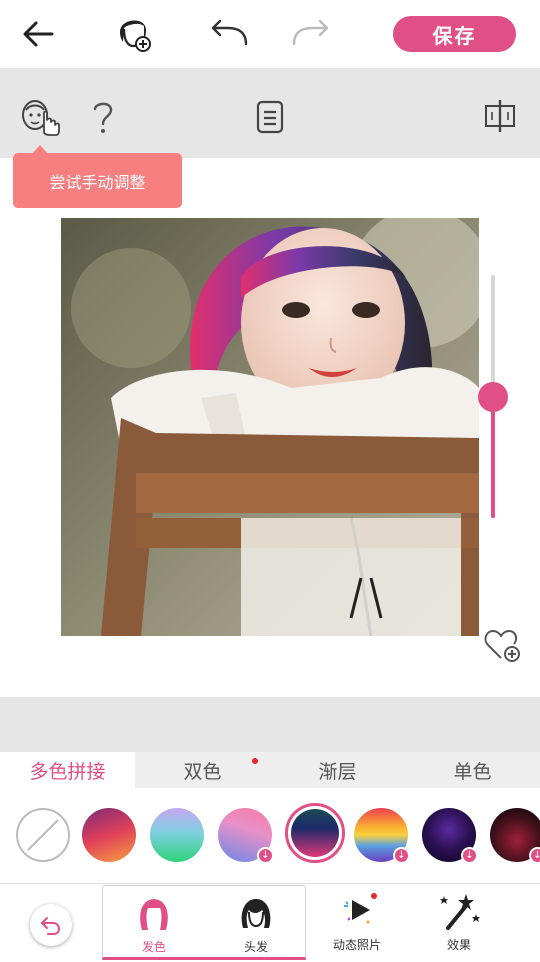 This screenshot has width=540, height=962. What do you see at coordinates (458, 945) in the screenshot?
I see `nav-label: 效果` at bounding box center [458, 945].